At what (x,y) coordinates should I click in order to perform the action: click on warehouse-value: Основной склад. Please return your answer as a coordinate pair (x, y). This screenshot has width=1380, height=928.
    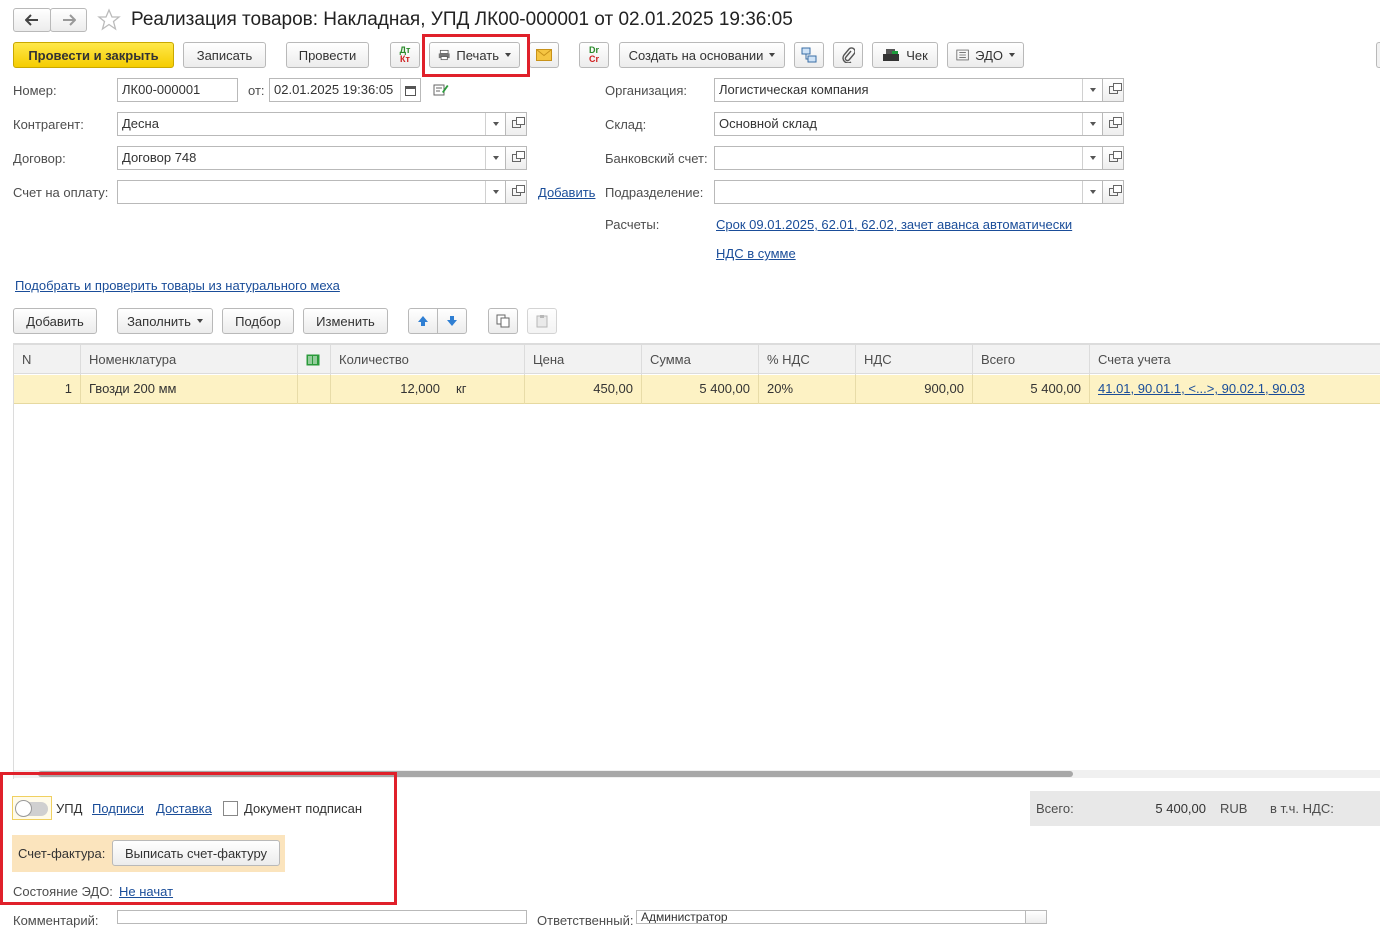
    Looking at the image, I should click on (768, 123).